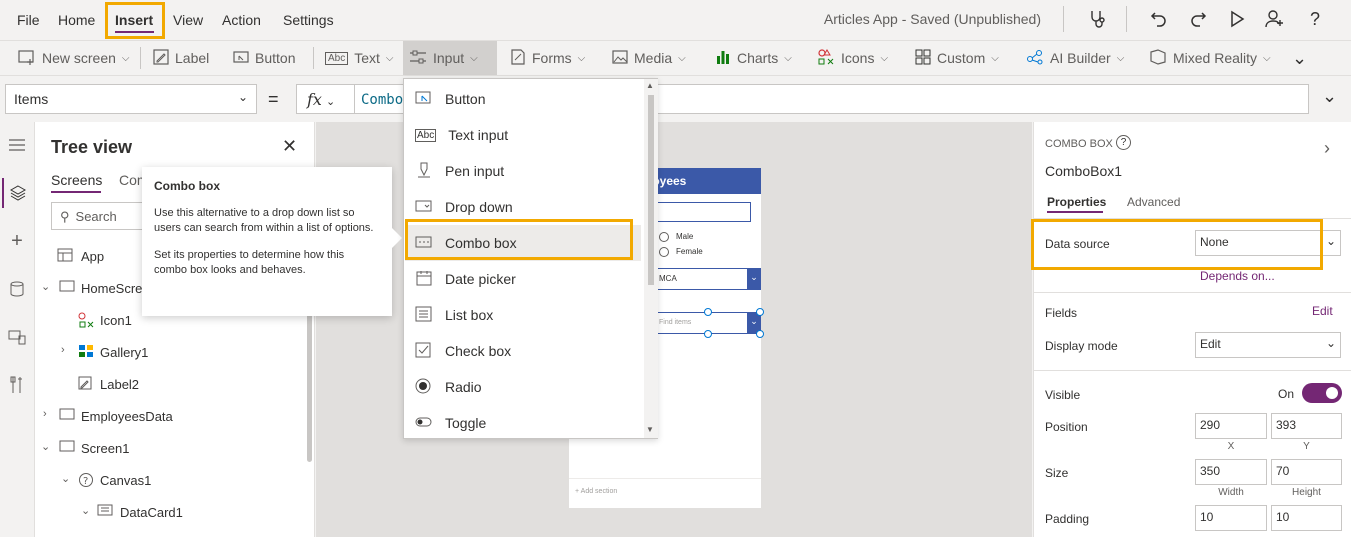 This screenshot has height=537, width=1351. I want to click on text-input-preview, so click(703, 212).